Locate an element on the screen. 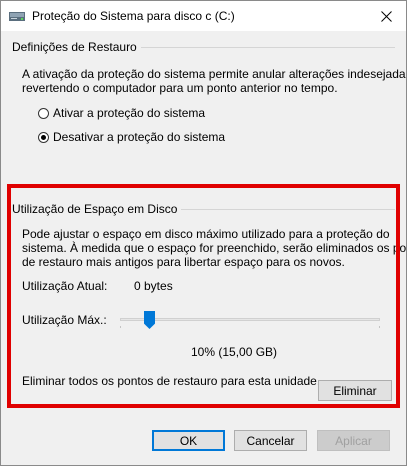  radio-enable-protection: Ativar a proteção do sistema is located at coordinates (121, 113).